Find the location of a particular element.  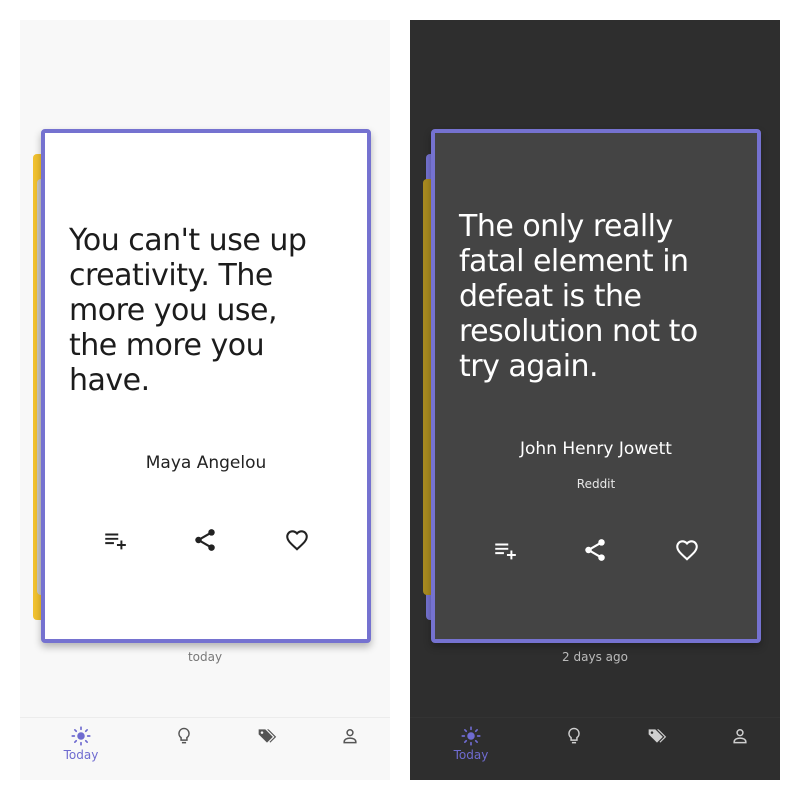

quote-line: the more you is located at coordinates (167, 345).